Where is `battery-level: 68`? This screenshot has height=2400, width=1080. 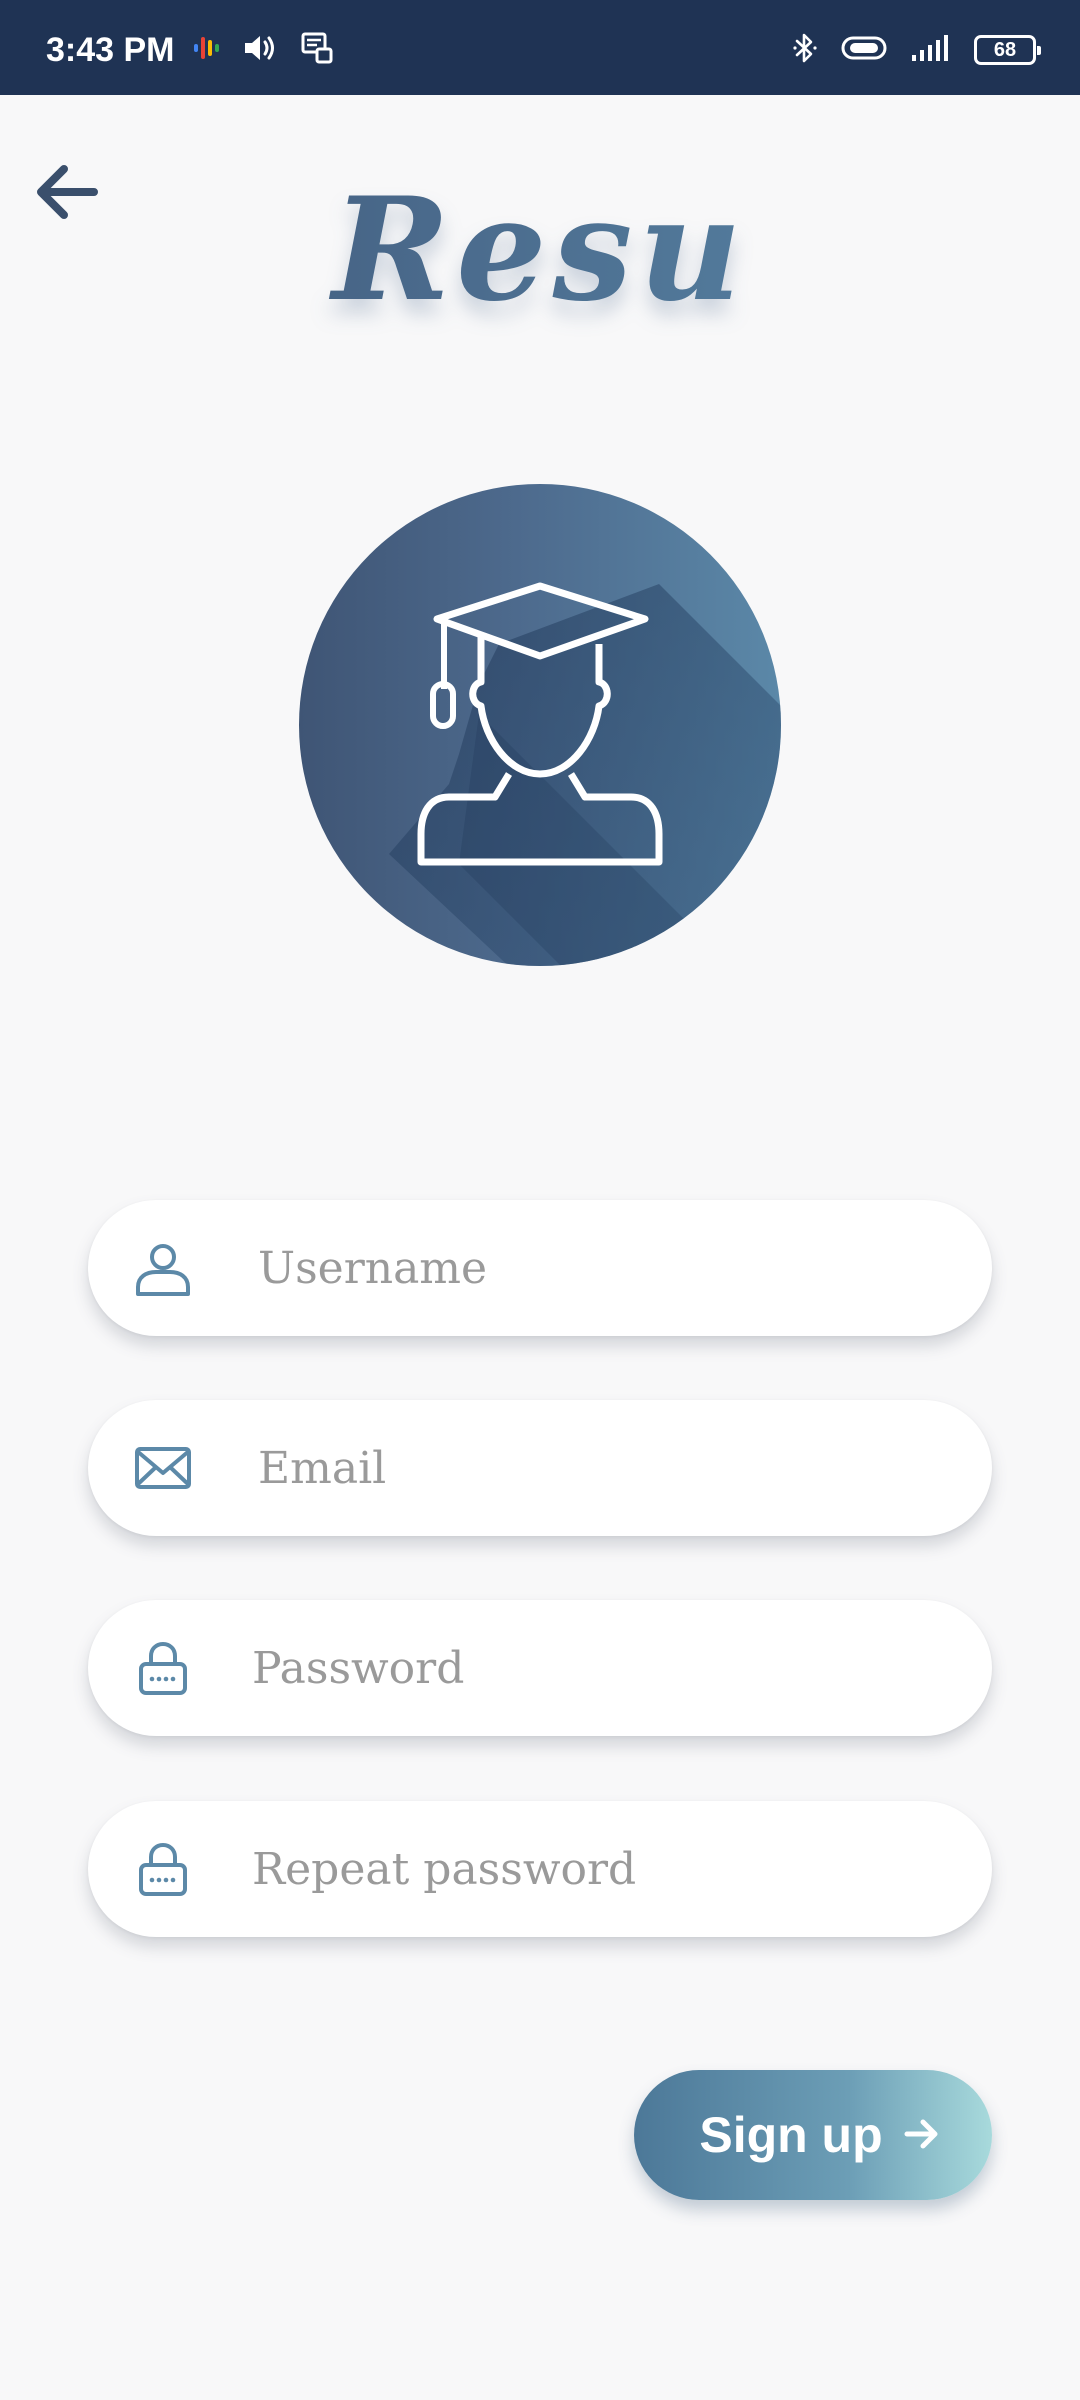
battery-level: 68 is located at coordinates (1005, 49).